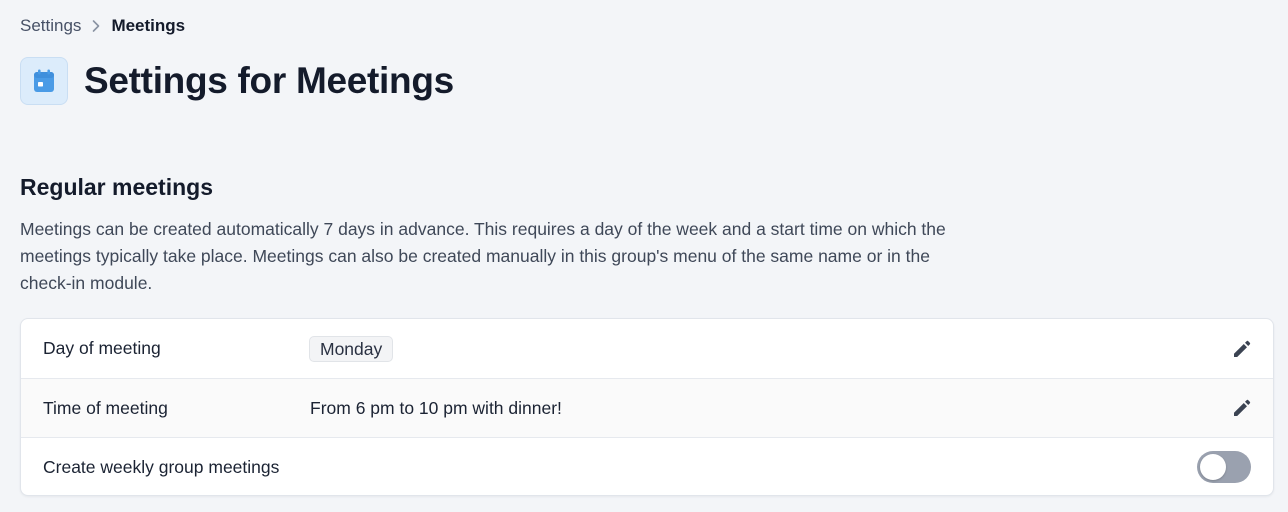 Image resolution: width=1288 pixels, height=512 pixels. Describe the element at coordinates (148, 25) in the screenshot. I see `breadcrumb-current: Meetings` at that location.